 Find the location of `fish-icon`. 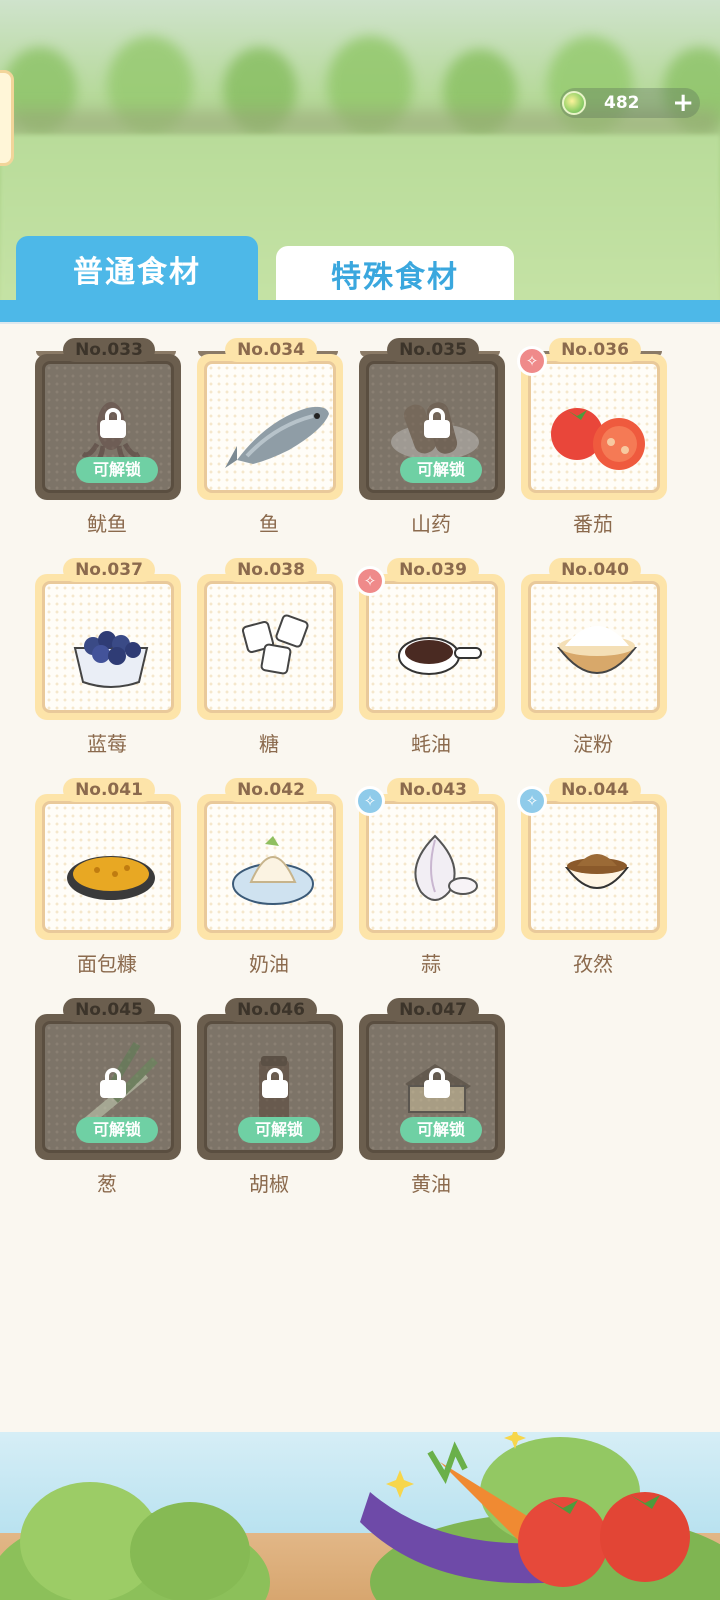

fish-icon is located at coordinates (277, 437).